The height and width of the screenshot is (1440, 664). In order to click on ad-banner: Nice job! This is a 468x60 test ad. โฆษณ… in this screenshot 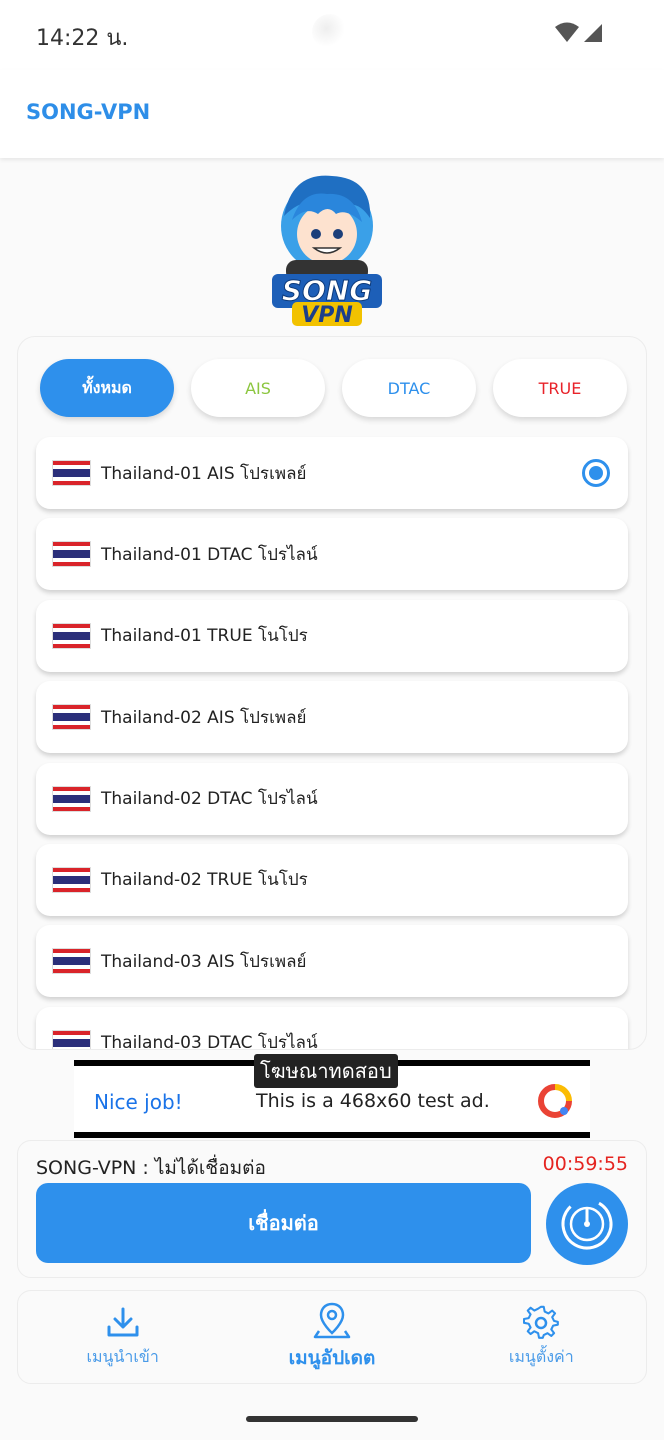, I will do `click(332, 1096)`.